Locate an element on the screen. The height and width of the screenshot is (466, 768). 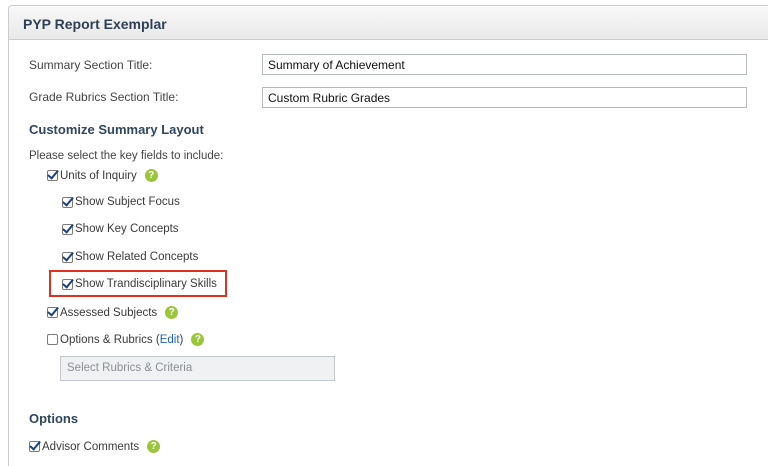
options-rubrics-option: Options & Rubrics (Edit) ? is located at coordinates (126, 339).